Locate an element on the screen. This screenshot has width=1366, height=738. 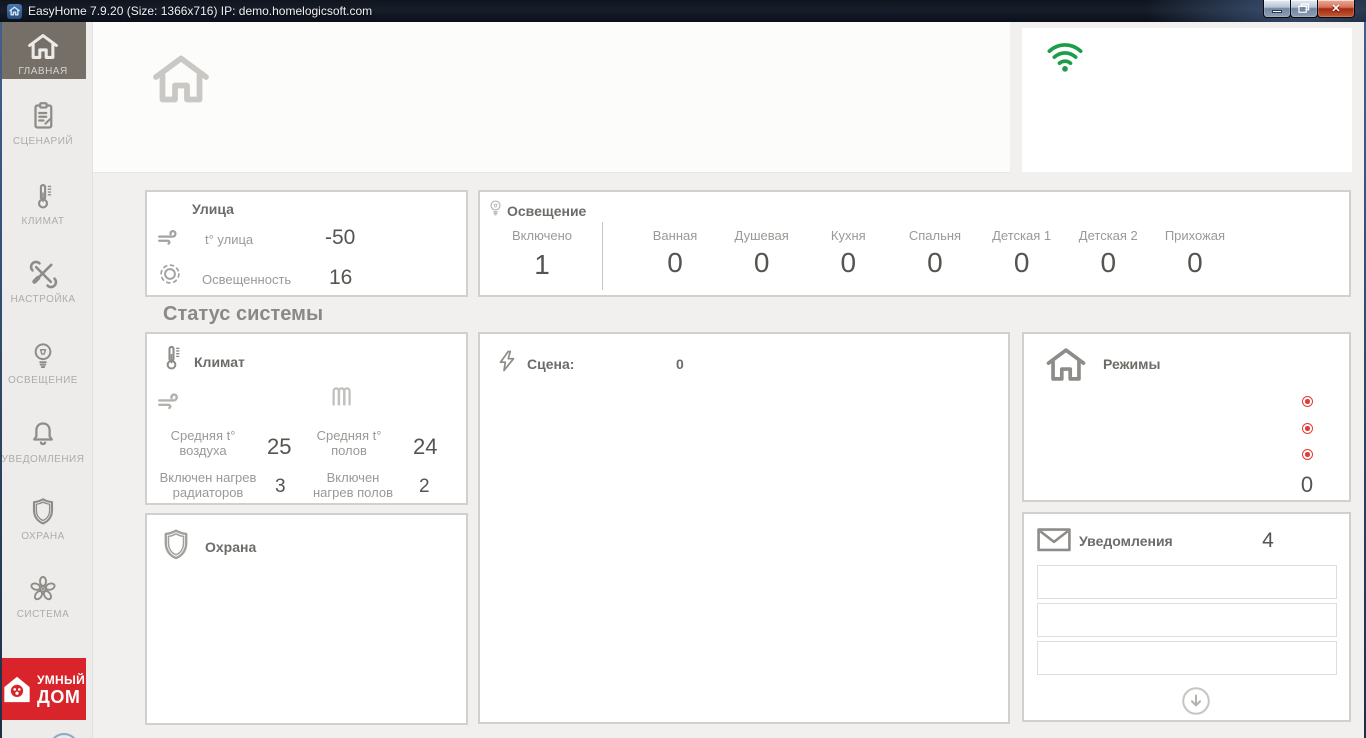
room-column: Детская 1 0 is located at coordinates (1022, 253).